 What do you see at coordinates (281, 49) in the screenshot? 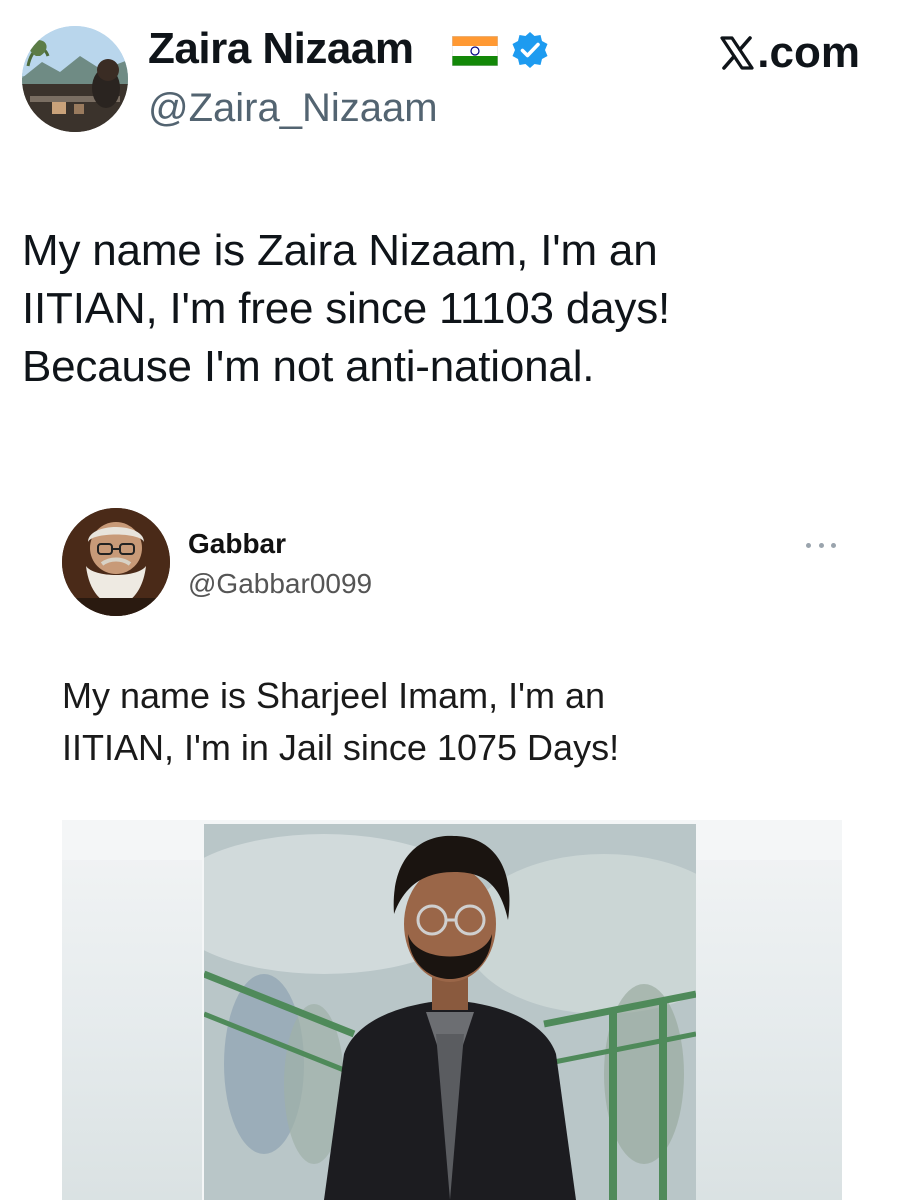
I see `author-display-name: Zaira Nizaam` at bounding box center [281, 49].